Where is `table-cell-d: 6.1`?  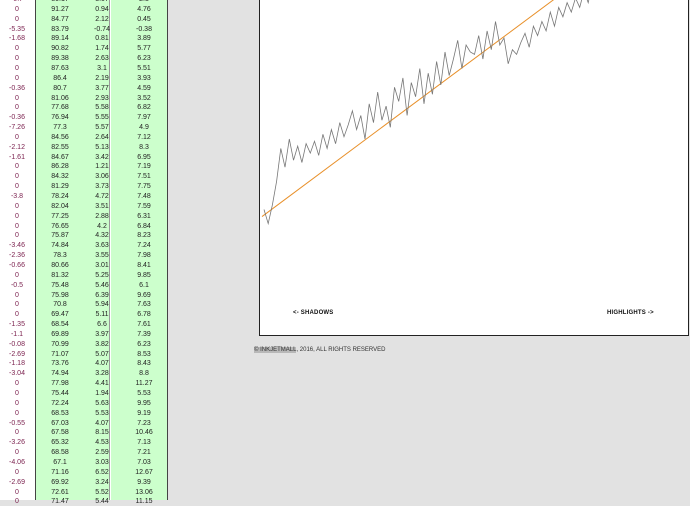
table-cell-d: 6.1 is located at coordinates (144, 285).